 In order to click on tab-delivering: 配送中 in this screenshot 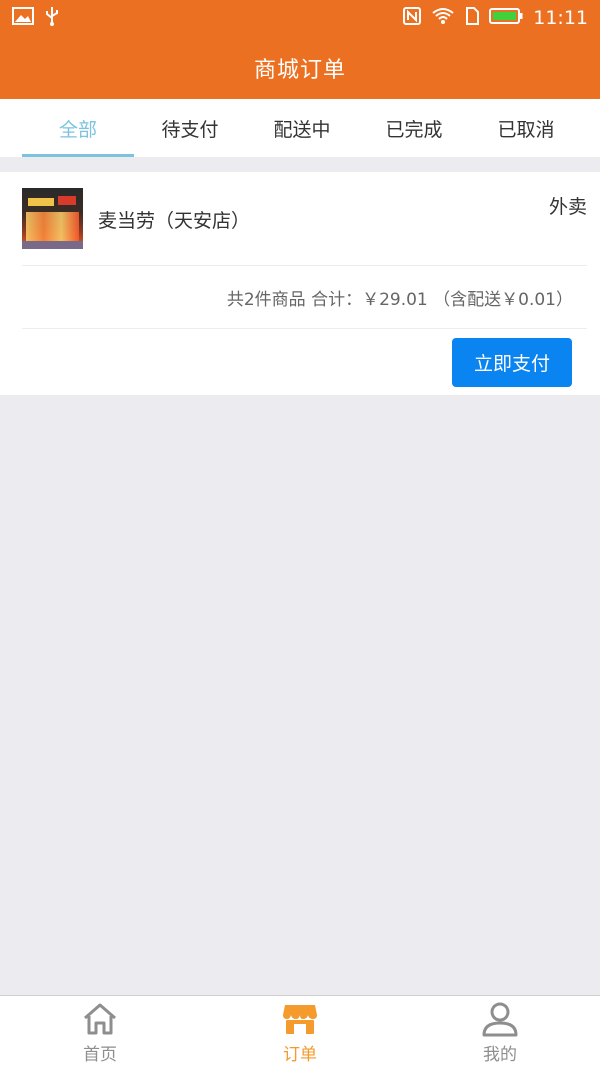, I will do `click(302, 128)`.